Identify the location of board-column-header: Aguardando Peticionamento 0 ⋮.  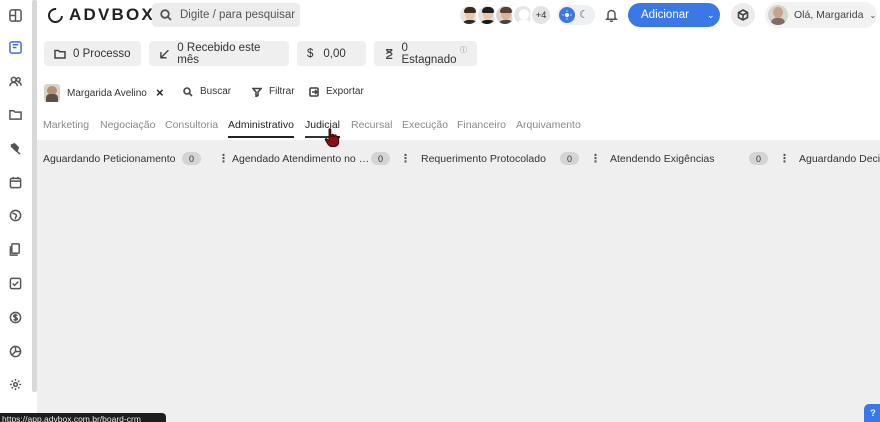
(136, 159).